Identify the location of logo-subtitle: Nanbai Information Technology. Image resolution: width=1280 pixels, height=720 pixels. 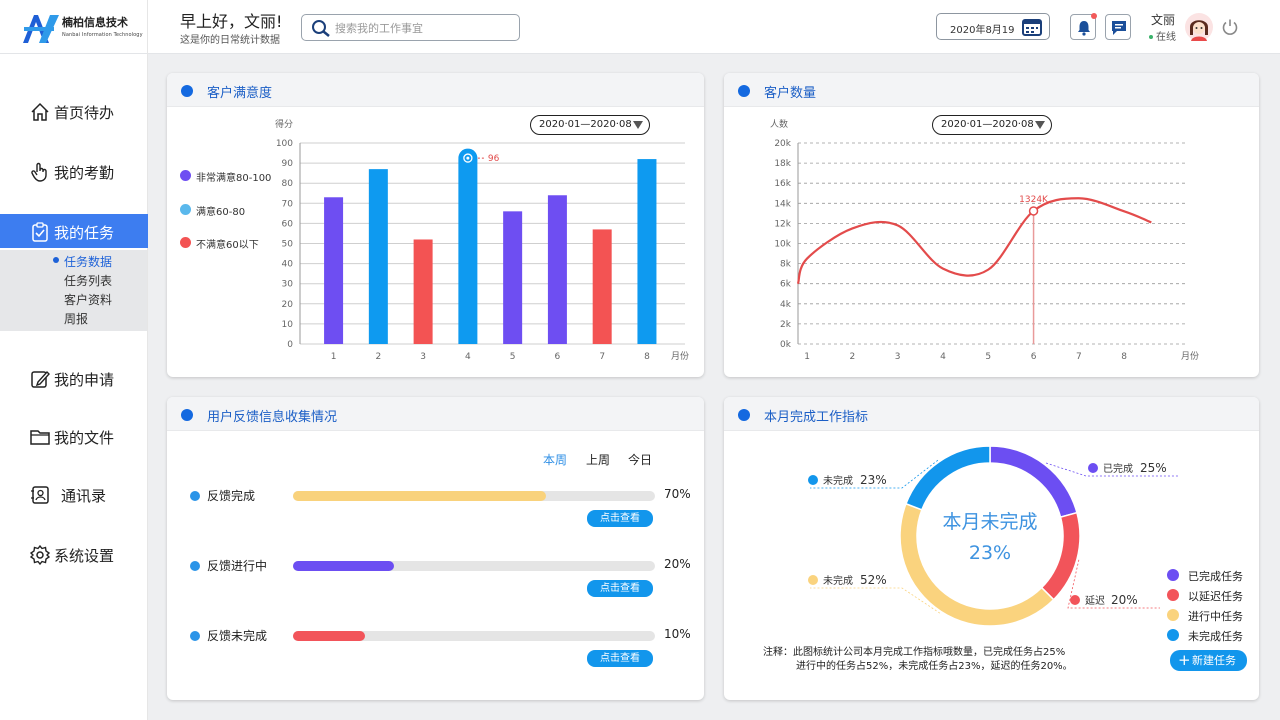
(102, 35).